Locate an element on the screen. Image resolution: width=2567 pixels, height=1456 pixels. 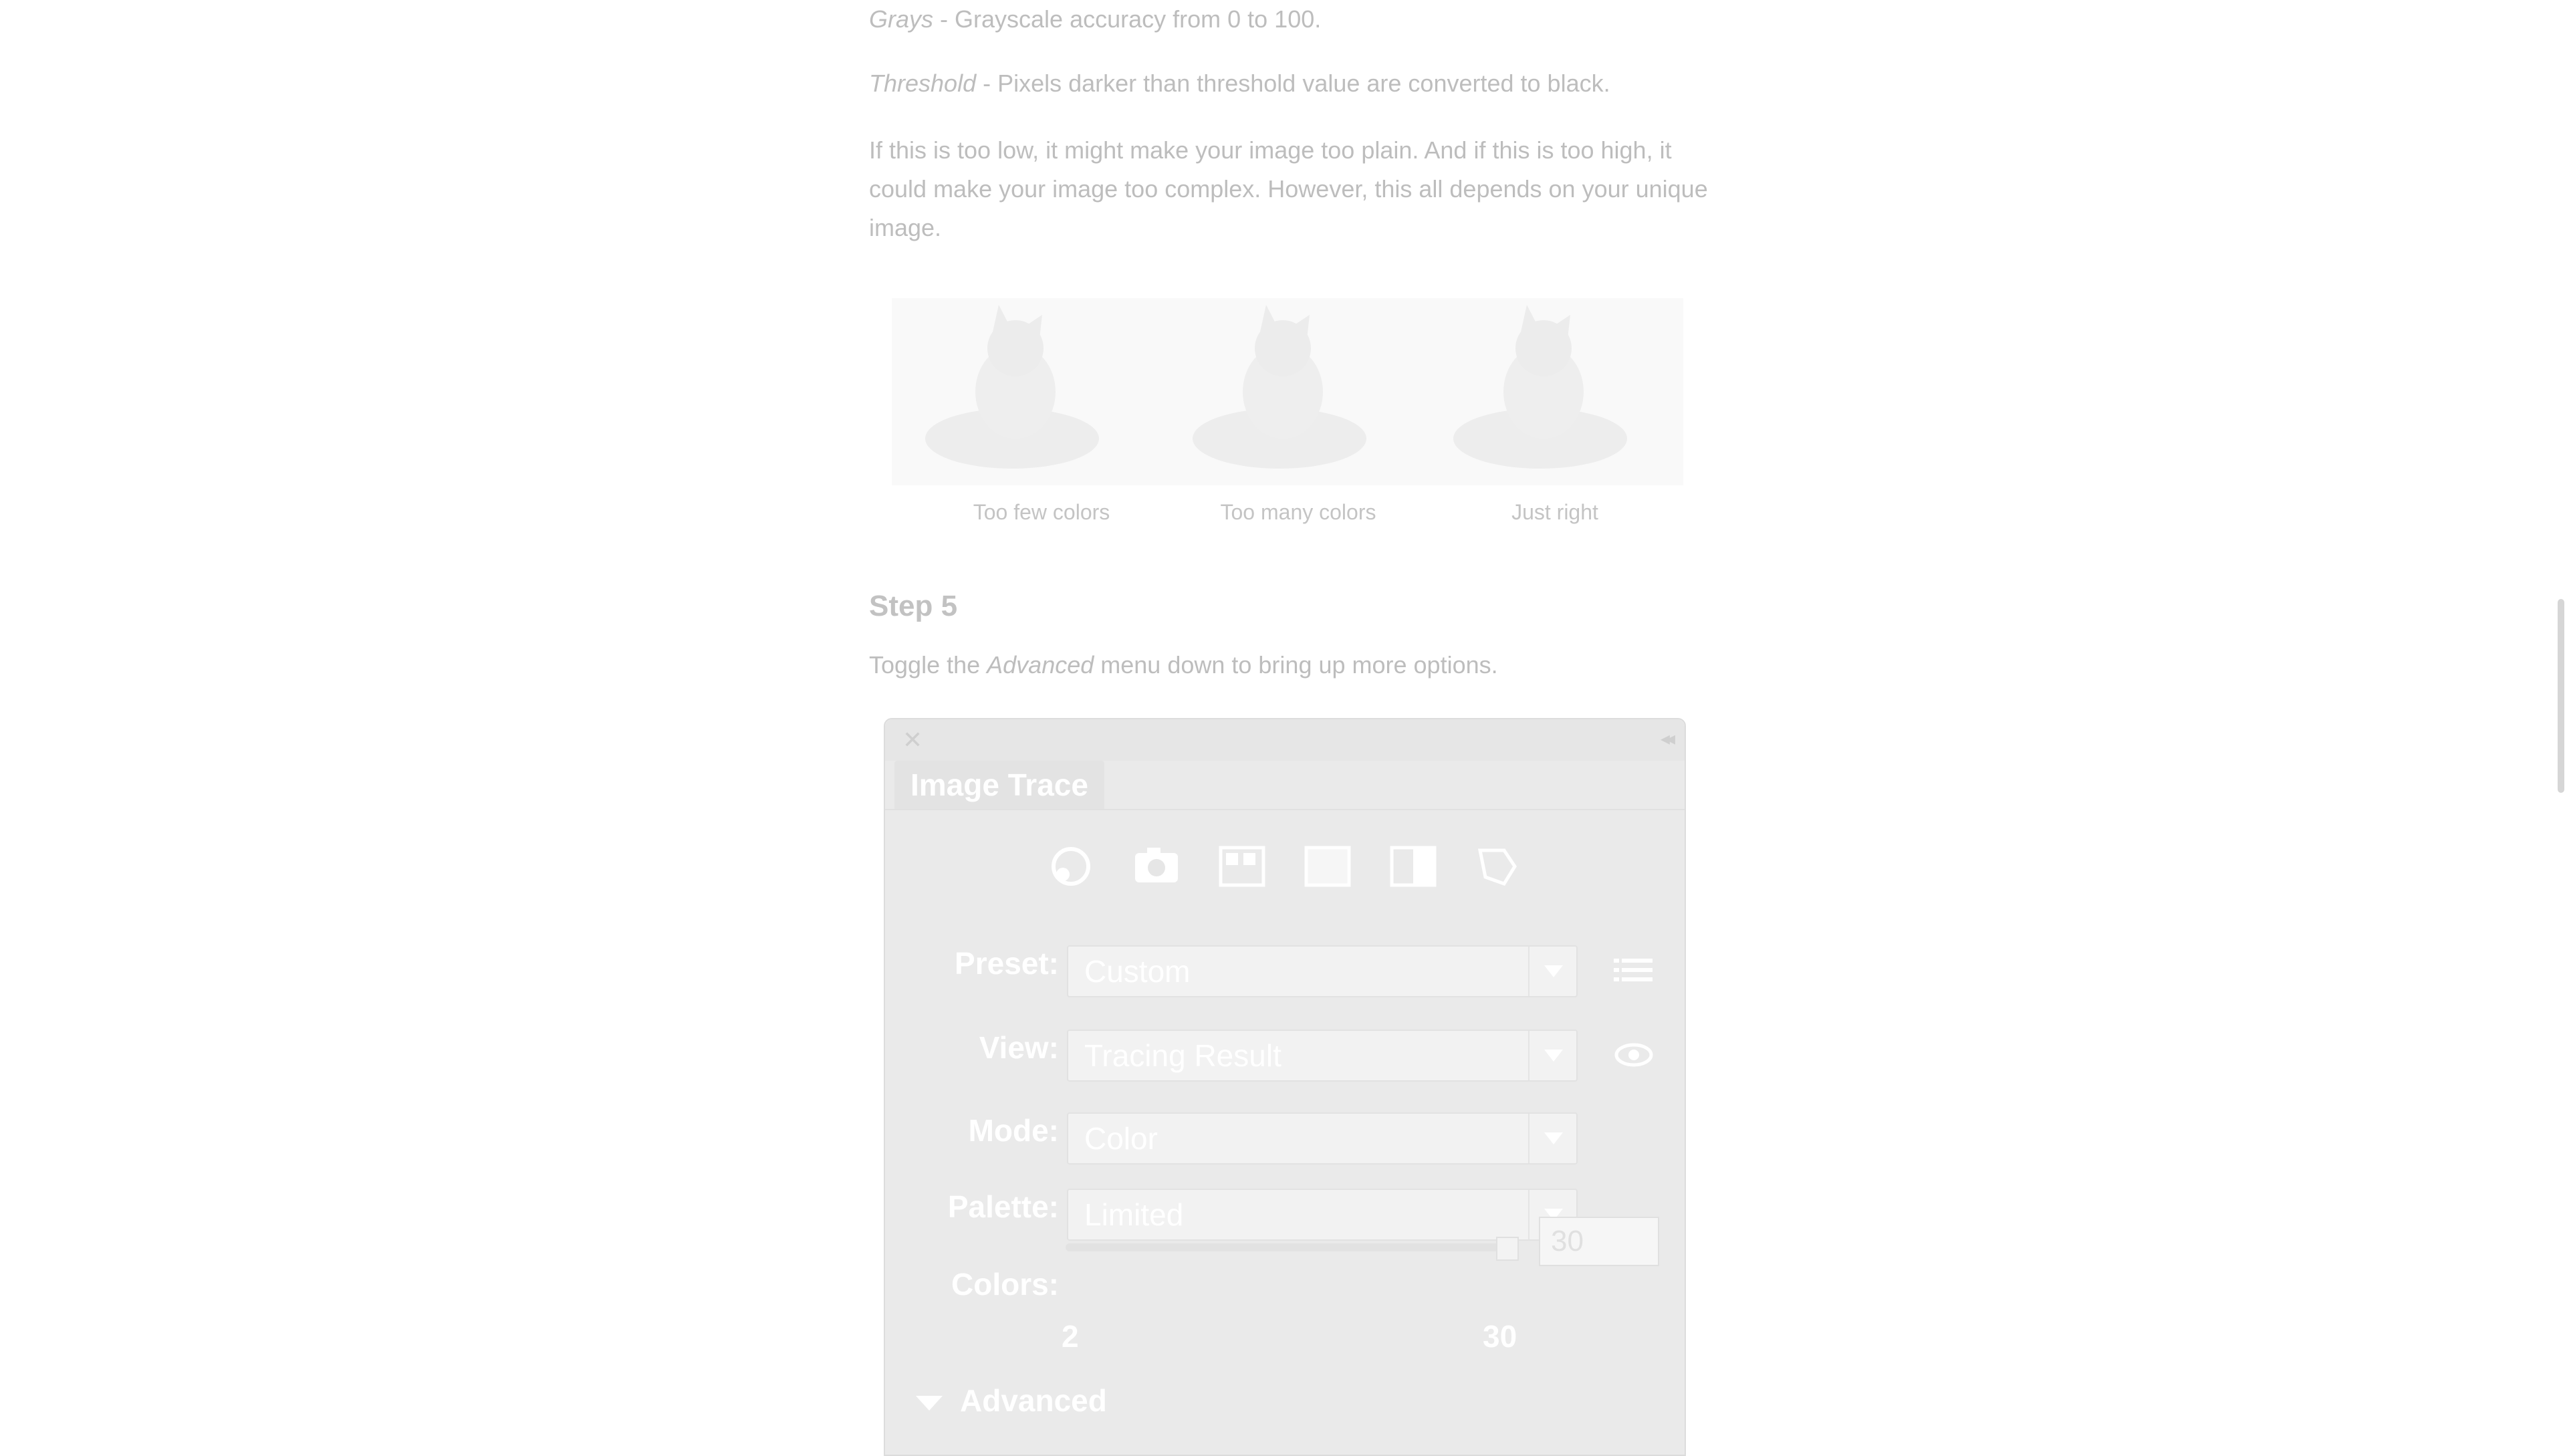
step-title: Step 5 is located at coordinates (913, 606).